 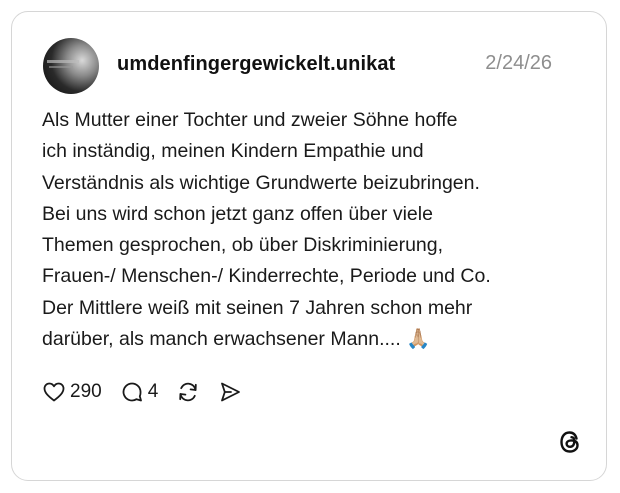 I want to click on threads-logo-icon, so click(x=570, y=442).